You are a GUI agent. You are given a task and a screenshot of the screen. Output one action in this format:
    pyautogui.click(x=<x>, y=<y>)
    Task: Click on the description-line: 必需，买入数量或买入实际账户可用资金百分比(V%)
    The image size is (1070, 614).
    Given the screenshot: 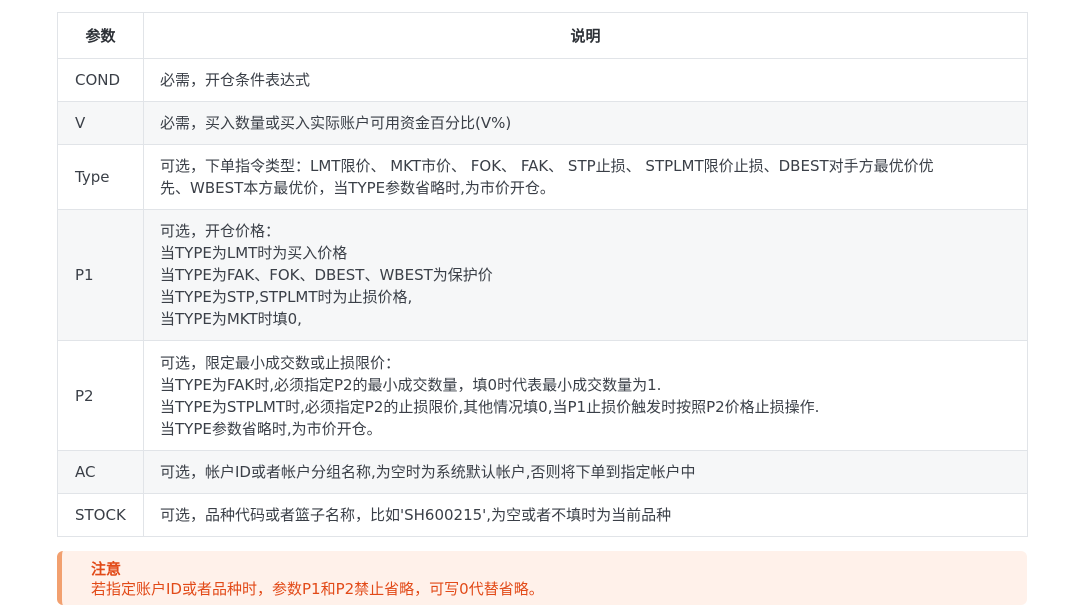 What is the action you would take?
    pyautogui.click(x=336, y=123)
    